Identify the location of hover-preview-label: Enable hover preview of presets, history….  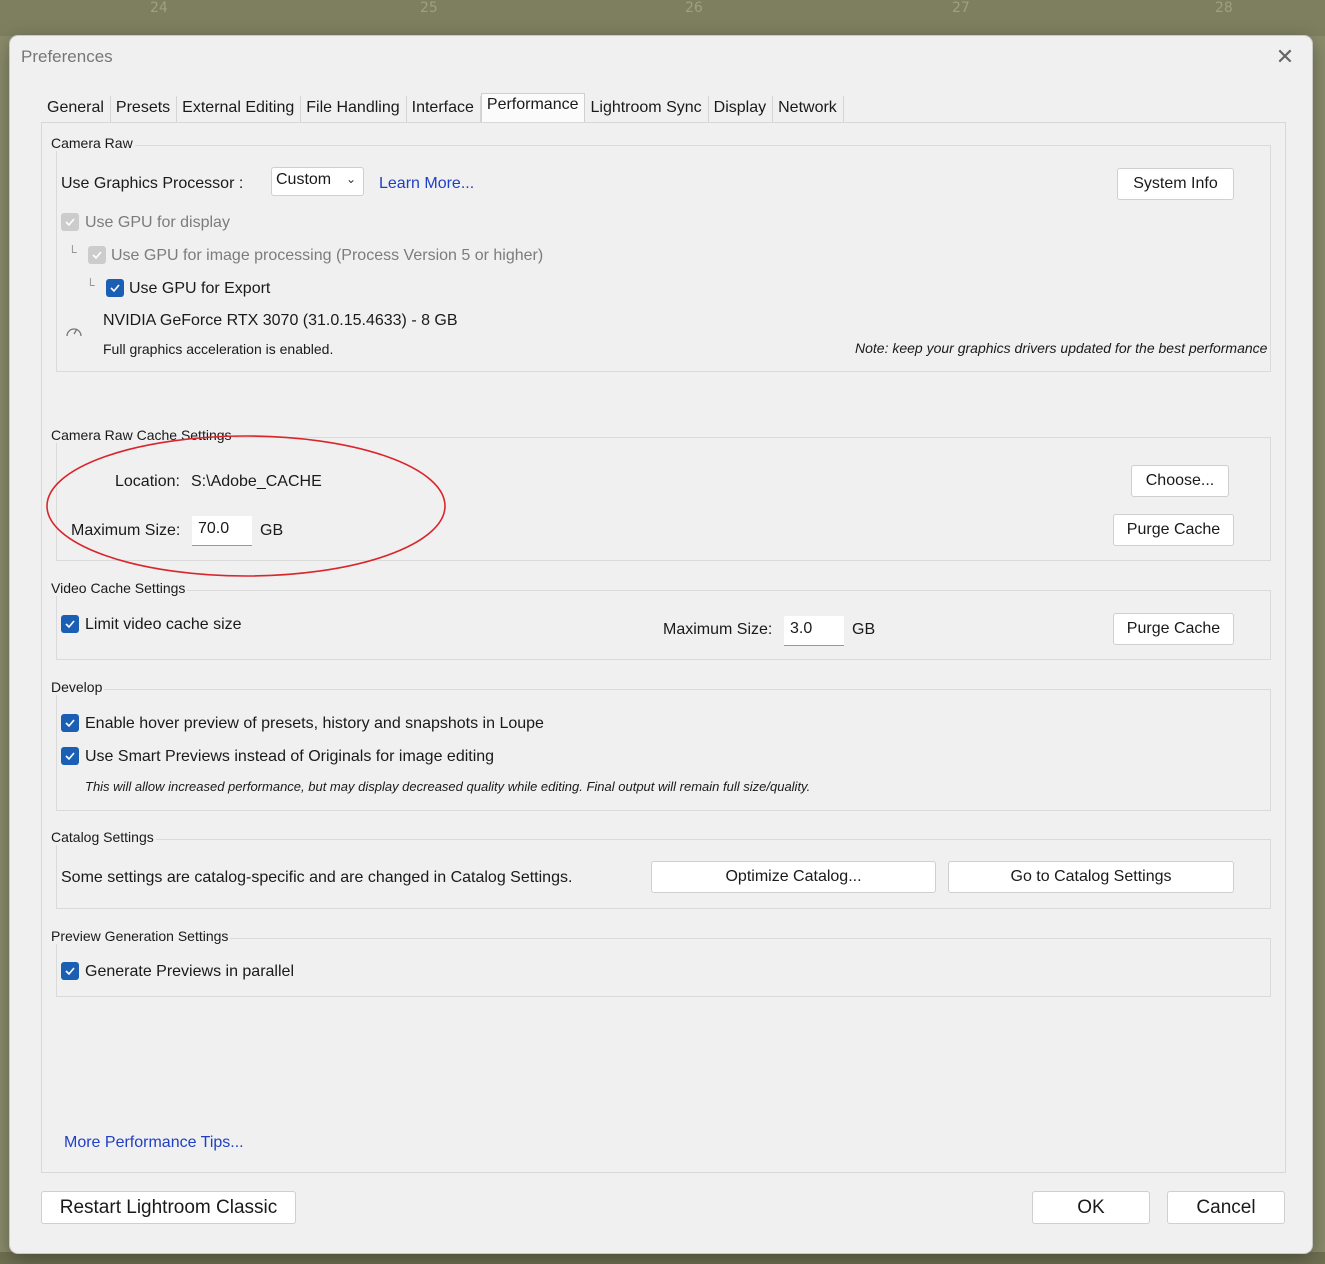
(314, 723).